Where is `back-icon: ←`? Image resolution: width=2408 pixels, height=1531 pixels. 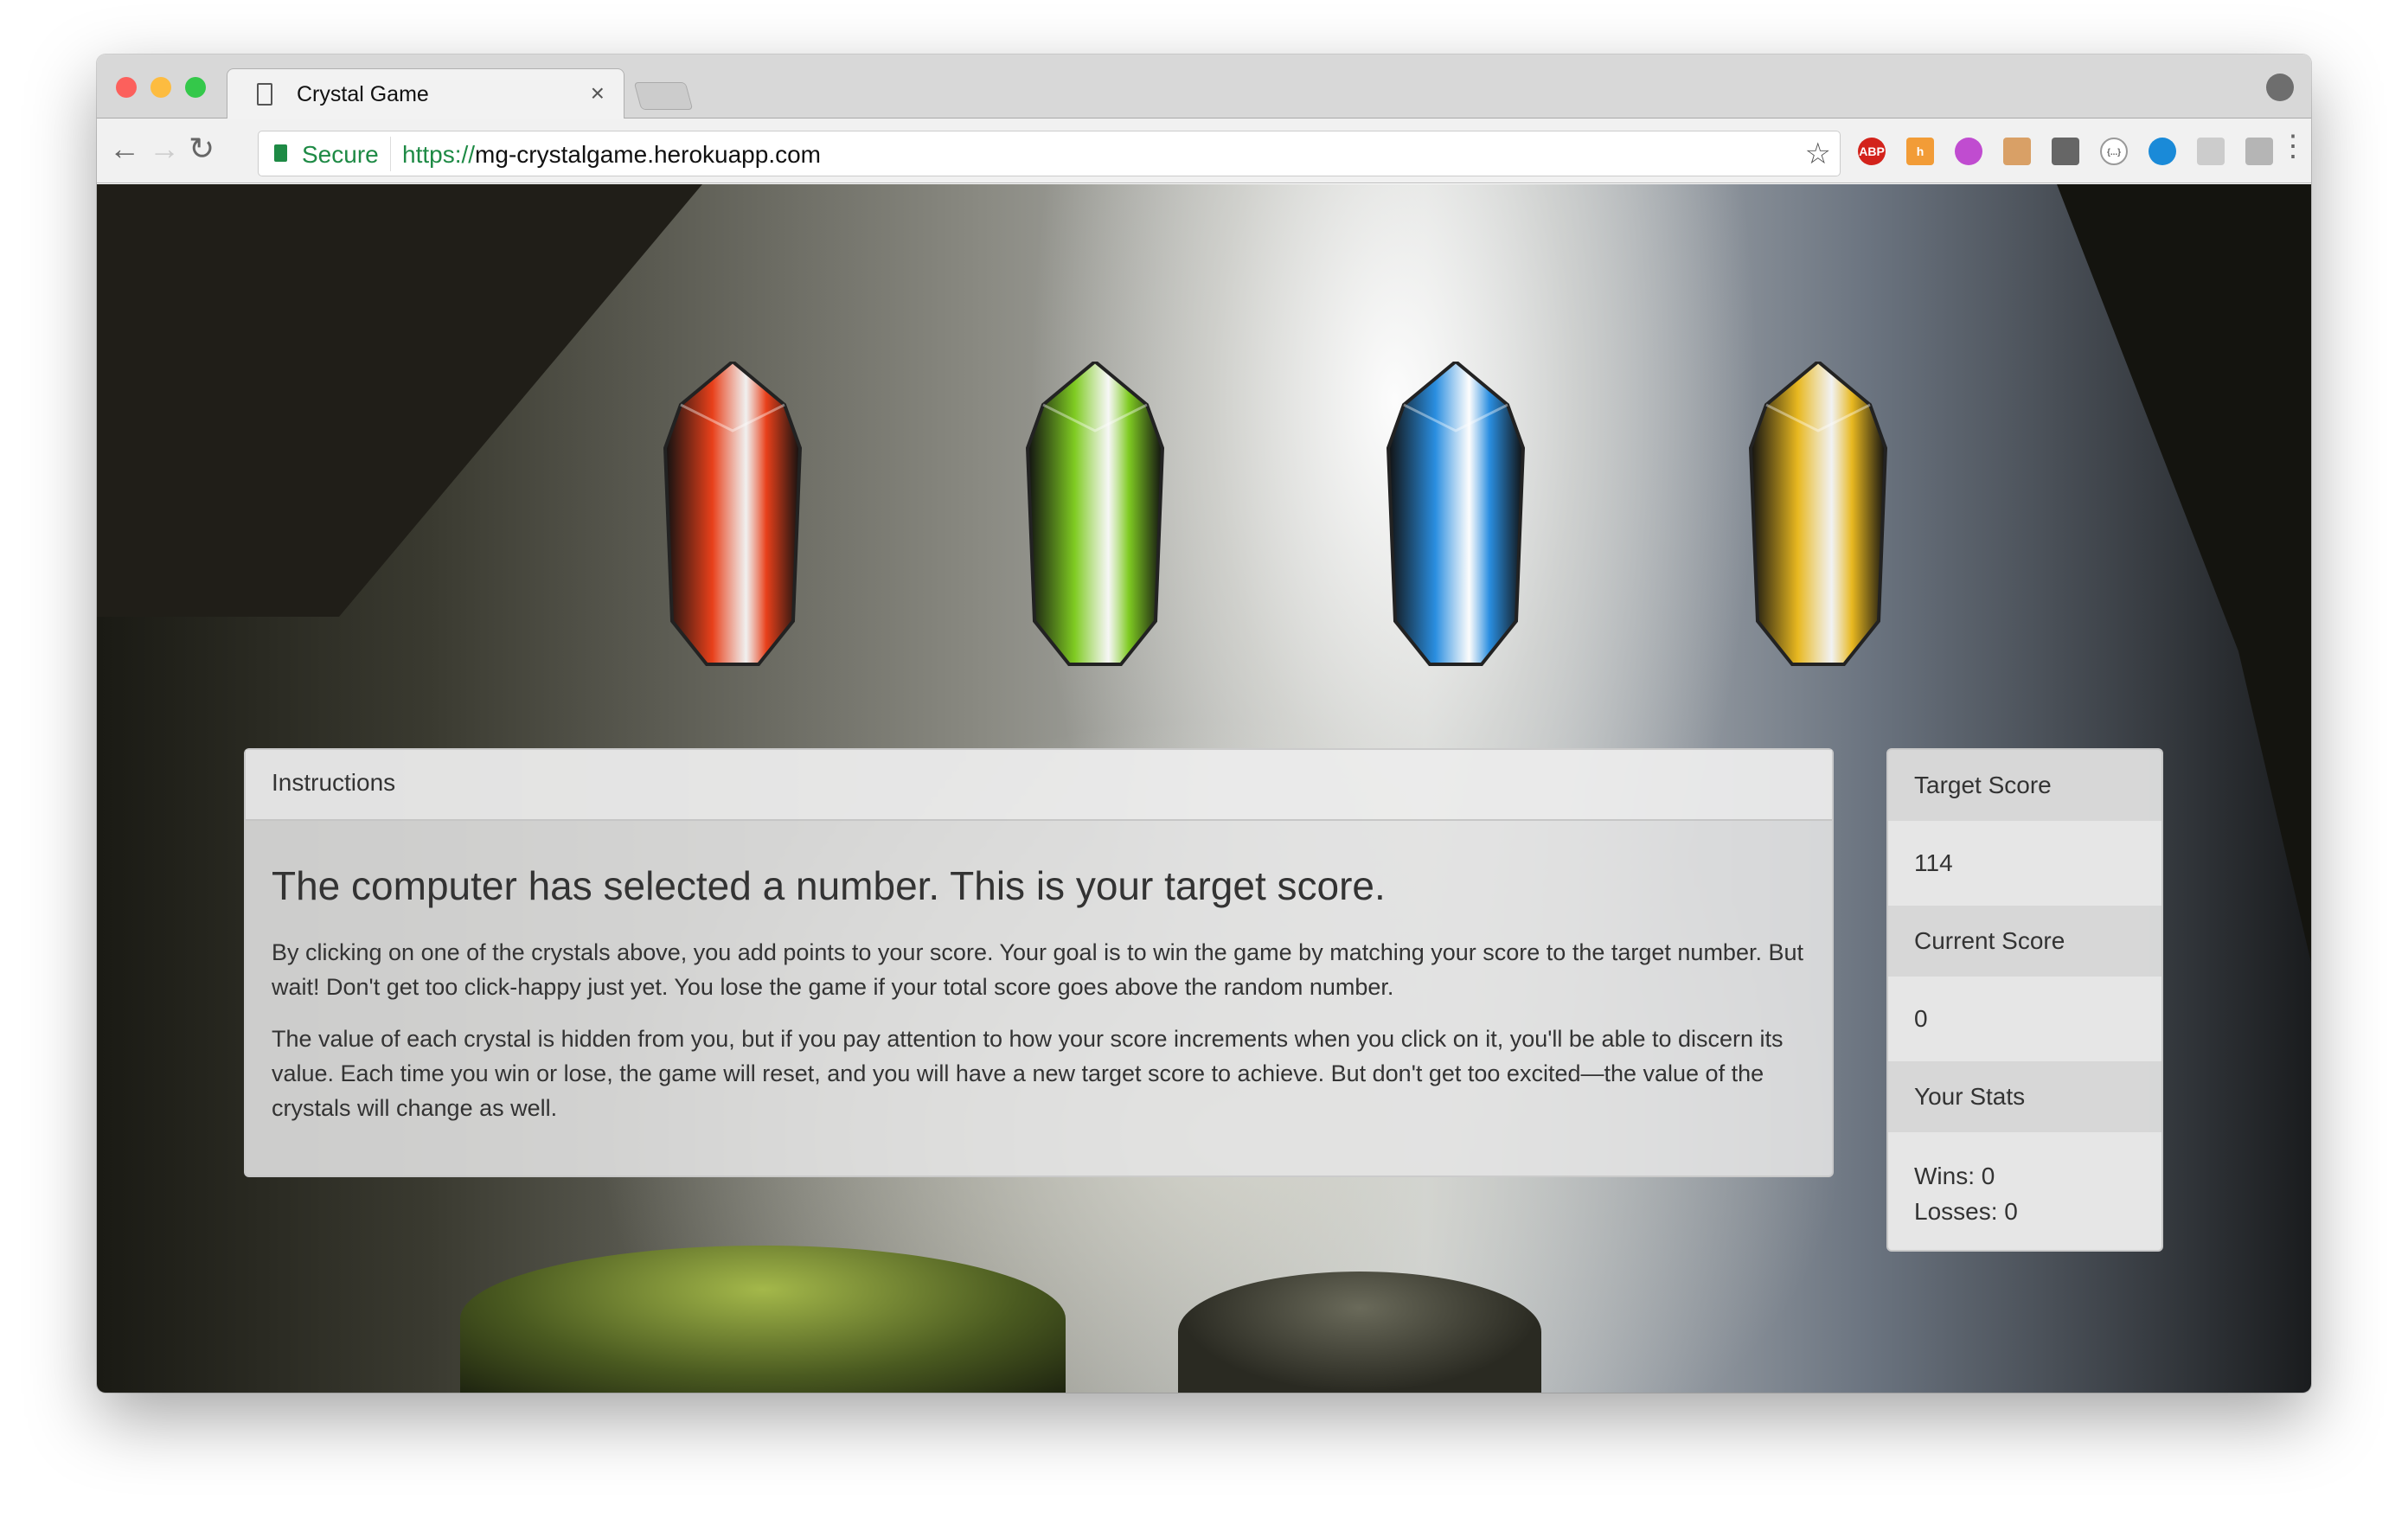
back-icon: ← is located at coordinates (125, 149).